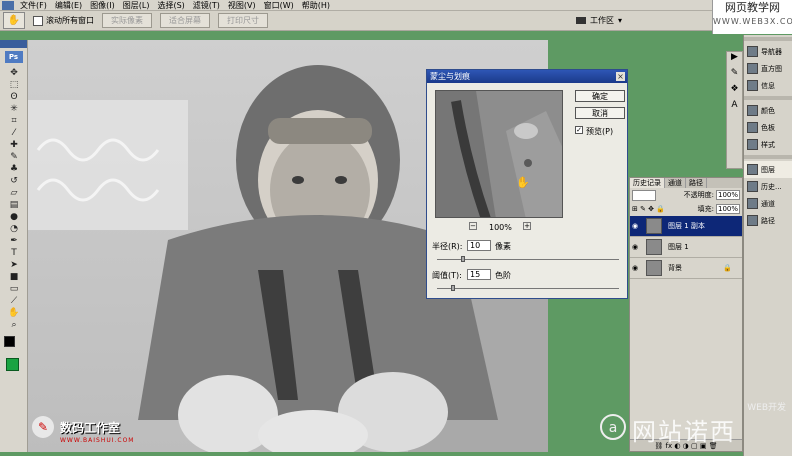 This screenshot has height=456, width=792. I want to click on opacity-input: 100%, so click(727, 195).